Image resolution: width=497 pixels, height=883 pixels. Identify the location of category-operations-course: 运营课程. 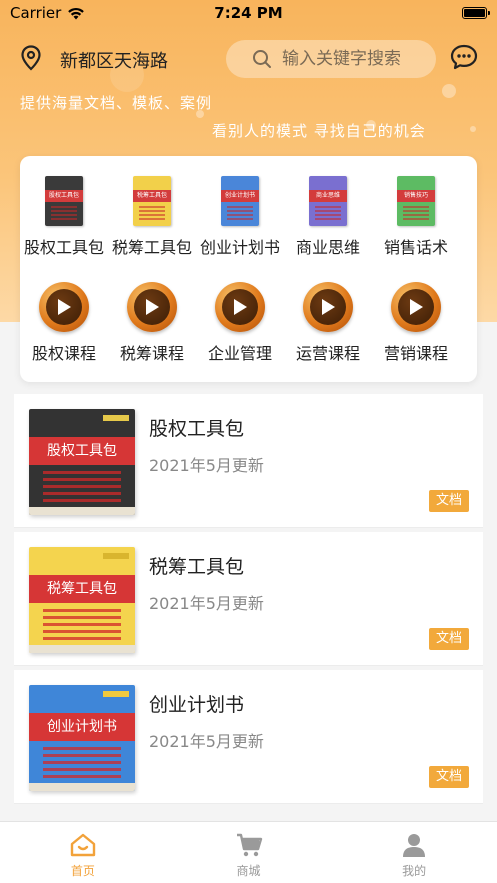
(328, 323).